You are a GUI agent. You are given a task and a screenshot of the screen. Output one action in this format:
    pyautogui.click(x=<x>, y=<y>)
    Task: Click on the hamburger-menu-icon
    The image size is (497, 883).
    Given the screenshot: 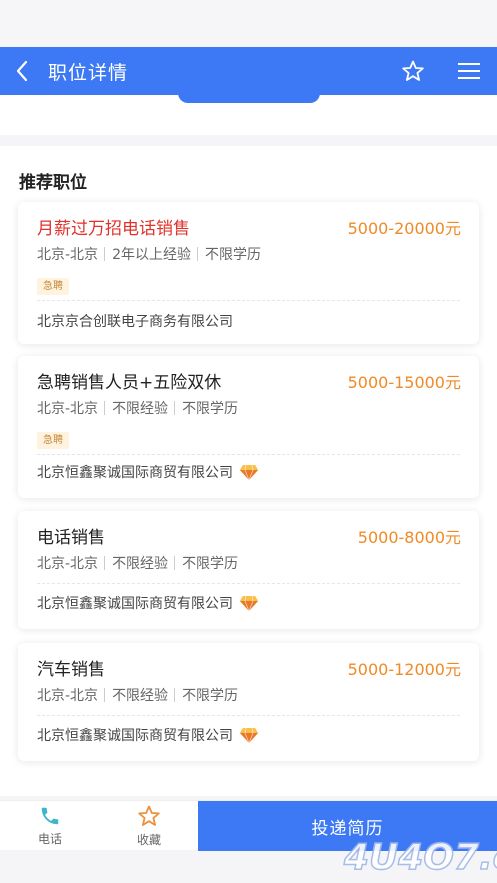 What is the action you would take?
    pyautogui.click(x=469, y=71)
    